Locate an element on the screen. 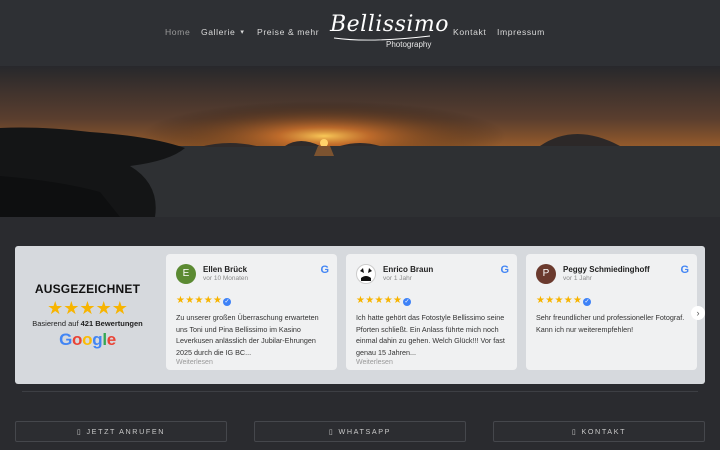 Image resolution: width=720 pixels, height=450 pixels. nav-item-home: Home is located at coordinates (177, 32).